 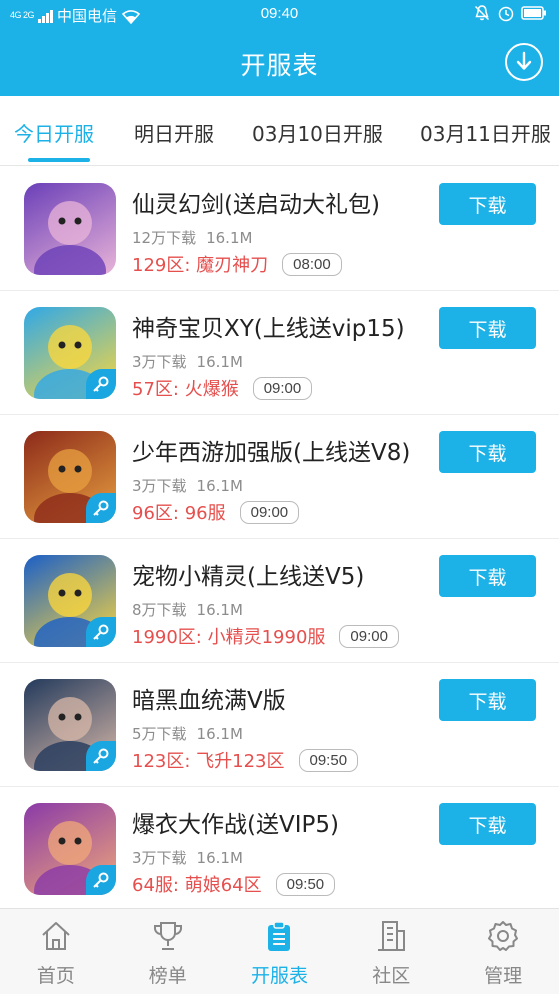 I want to click on date-tabs: 今日开服 明日开服 03月10日开服 03月11日开服, so click(x=279, y=131).